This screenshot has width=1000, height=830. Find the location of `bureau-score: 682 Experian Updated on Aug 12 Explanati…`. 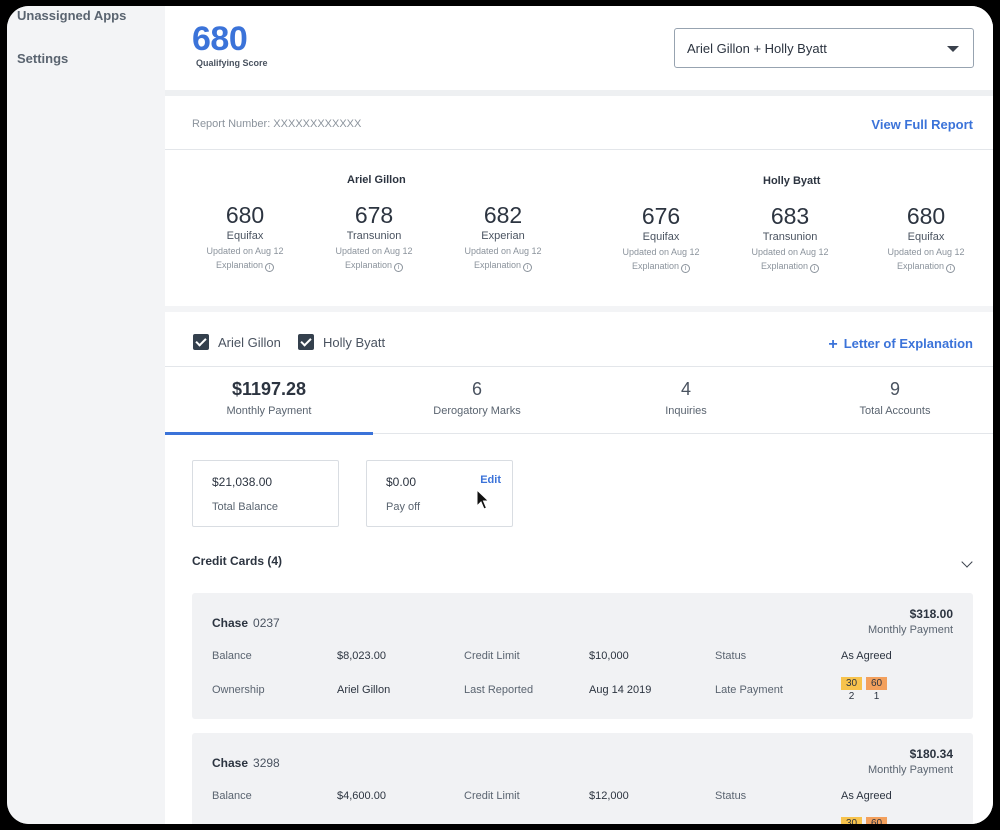

bureau-score: 682 Experian Updated on Aug 12 Explanati… is located at coordinates (503, 237).